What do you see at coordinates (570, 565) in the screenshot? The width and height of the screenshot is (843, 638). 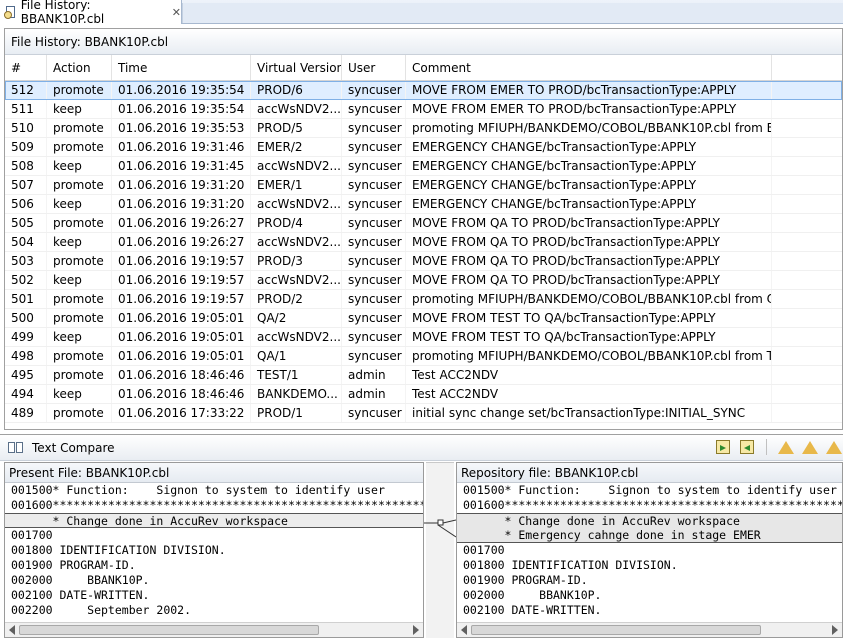 I see `code-line: 001800 IDENTIFICATION DIVISION.` at bounding box center [570, 565].